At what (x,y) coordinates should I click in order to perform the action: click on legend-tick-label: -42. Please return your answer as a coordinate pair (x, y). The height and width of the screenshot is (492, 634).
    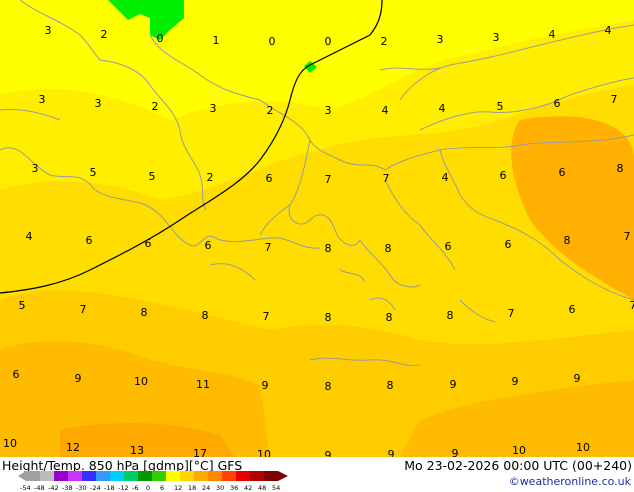
    Looking at the image, I should click on (53, 488).